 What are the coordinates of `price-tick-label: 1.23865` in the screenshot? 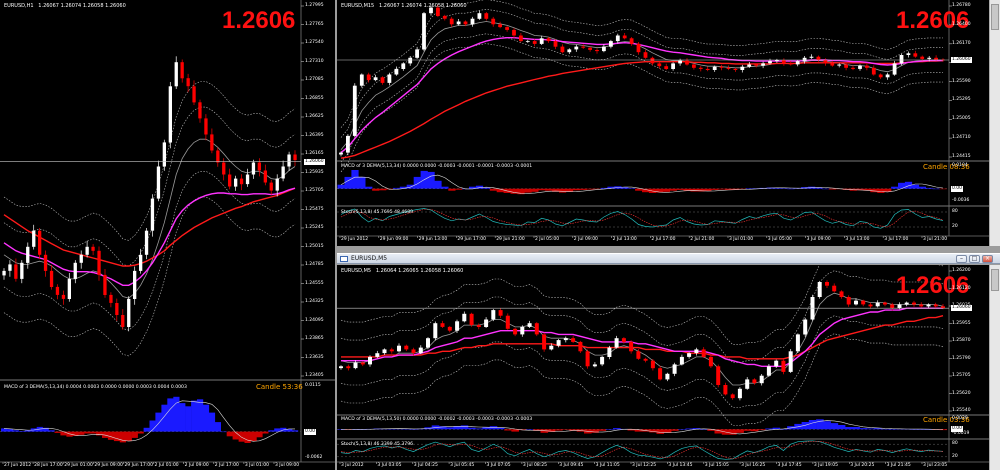 It's located at (314, 338).